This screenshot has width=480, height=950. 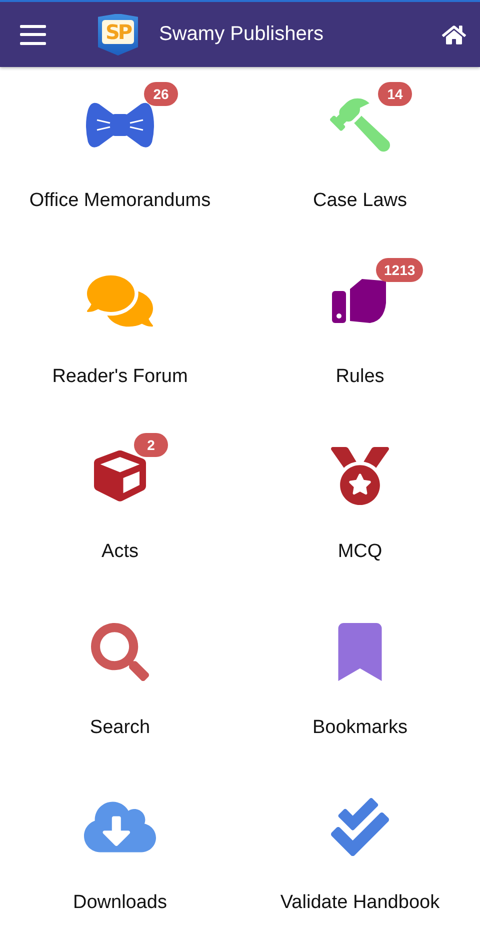 I want to click on menu-tile: 26 Office Memorandums, so click(x=120, y=154).